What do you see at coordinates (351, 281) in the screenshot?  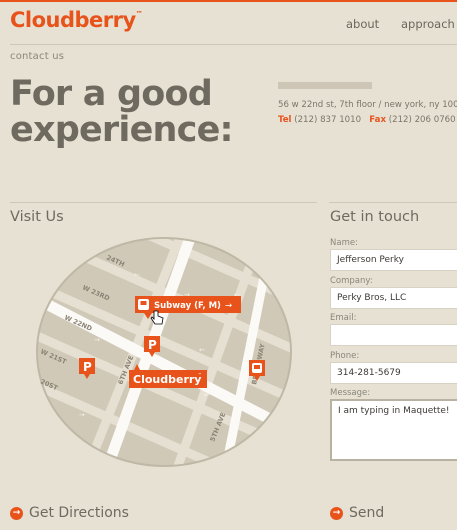 I see `company-label: Company:` at bounding box center [351, 281].